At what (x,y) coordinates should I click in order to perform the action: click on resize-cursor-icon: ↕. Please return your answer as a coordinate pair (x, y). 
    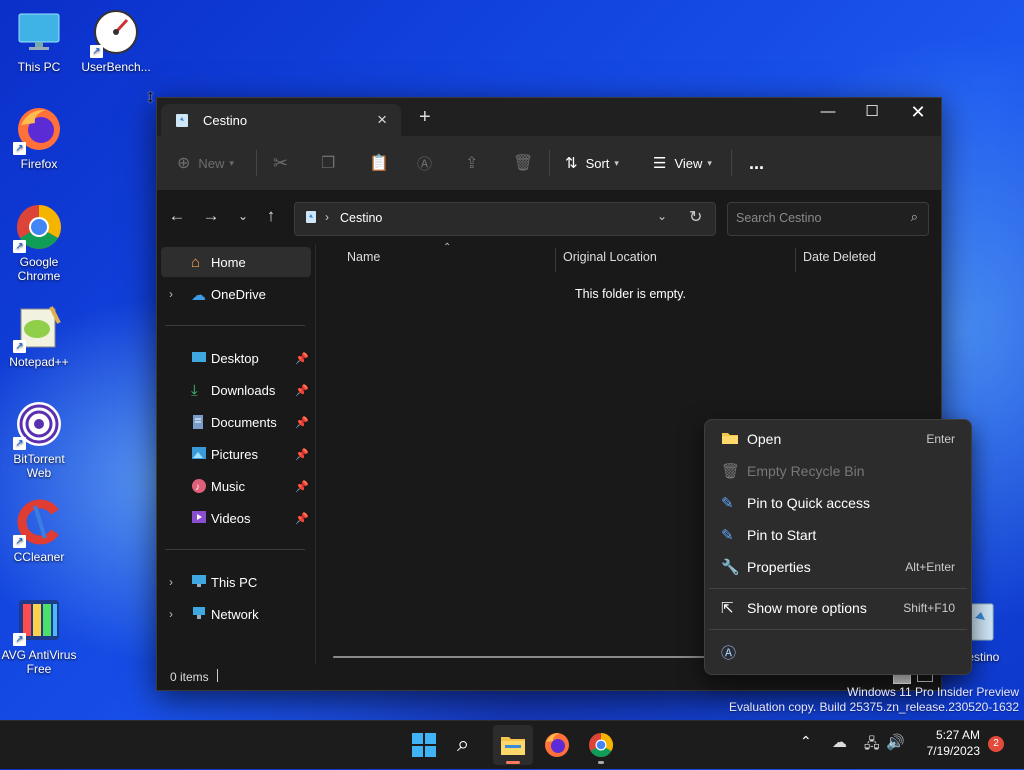
    Looking at the image, I should click on (150, 96).